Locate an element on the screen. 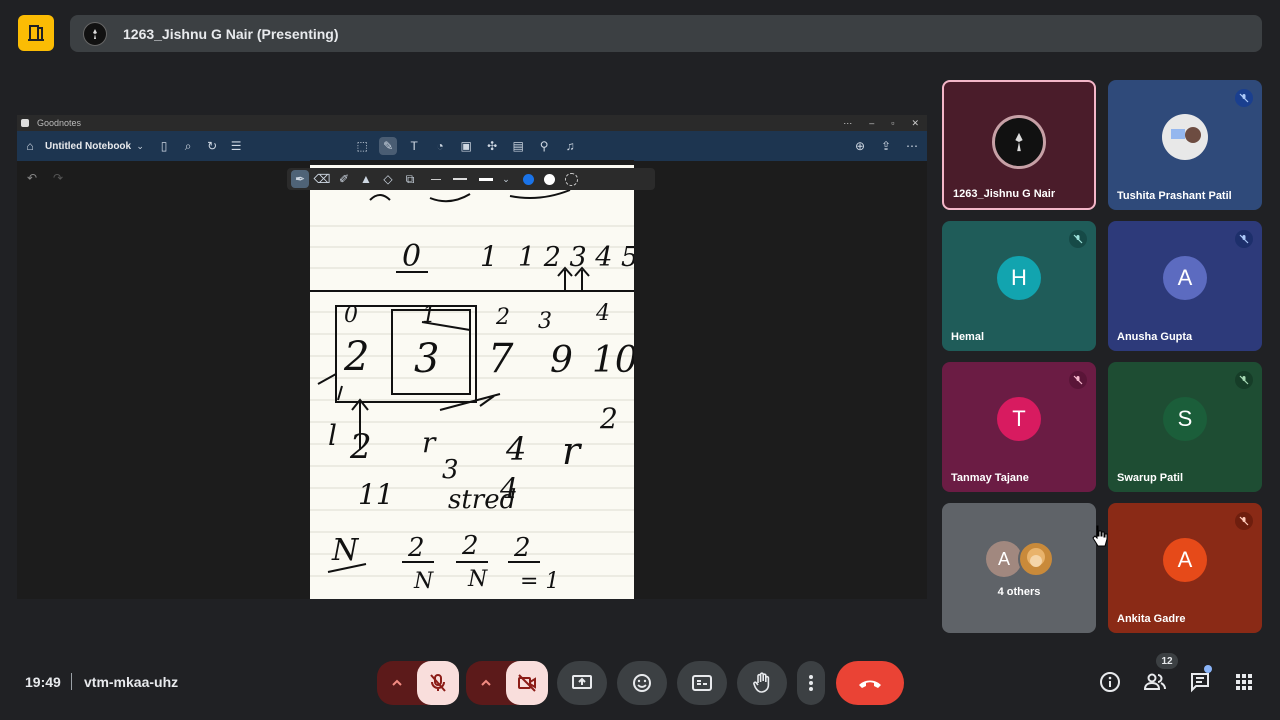 This screenshot has width=1280, height=720. outline-icon: ☰ is located at coordinates (236, 146).